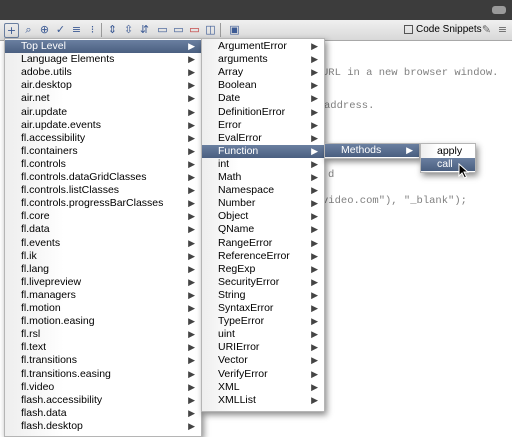  What do you see at coordinates (263, 59) in the screenshot?
I see `class-menu-item: arguments ▶` at bounding box center [263, 59].